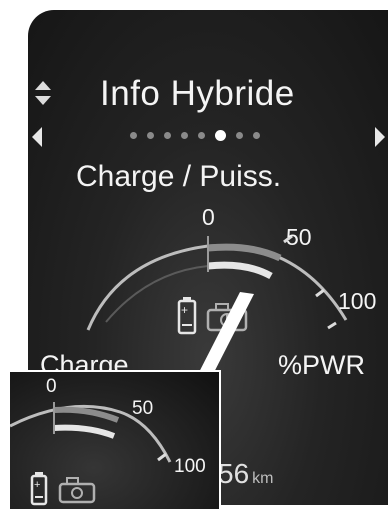 This screenshot has height=511, width=388. I want to click on gauge-tick-label-100: 100, so click(357, 301).